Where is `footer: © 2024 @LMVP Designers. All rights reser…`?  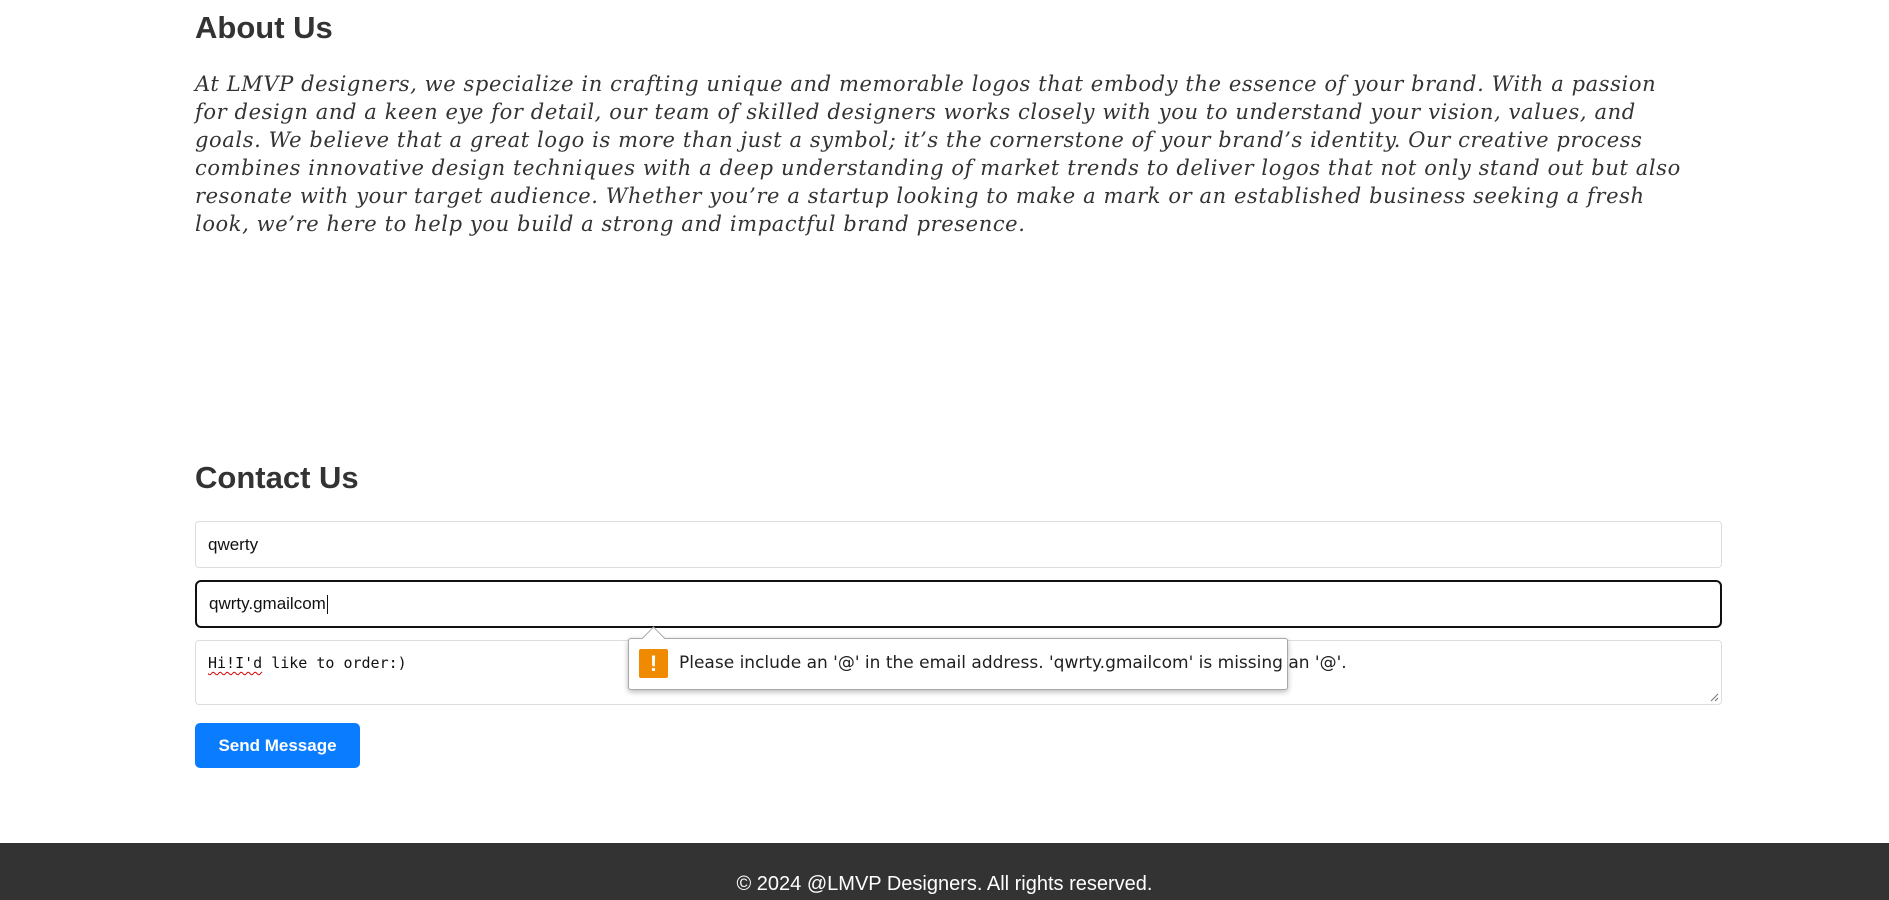
footer: © 2024 @LMVP Designers. All rights reser… is located at coordinates (944, 871).